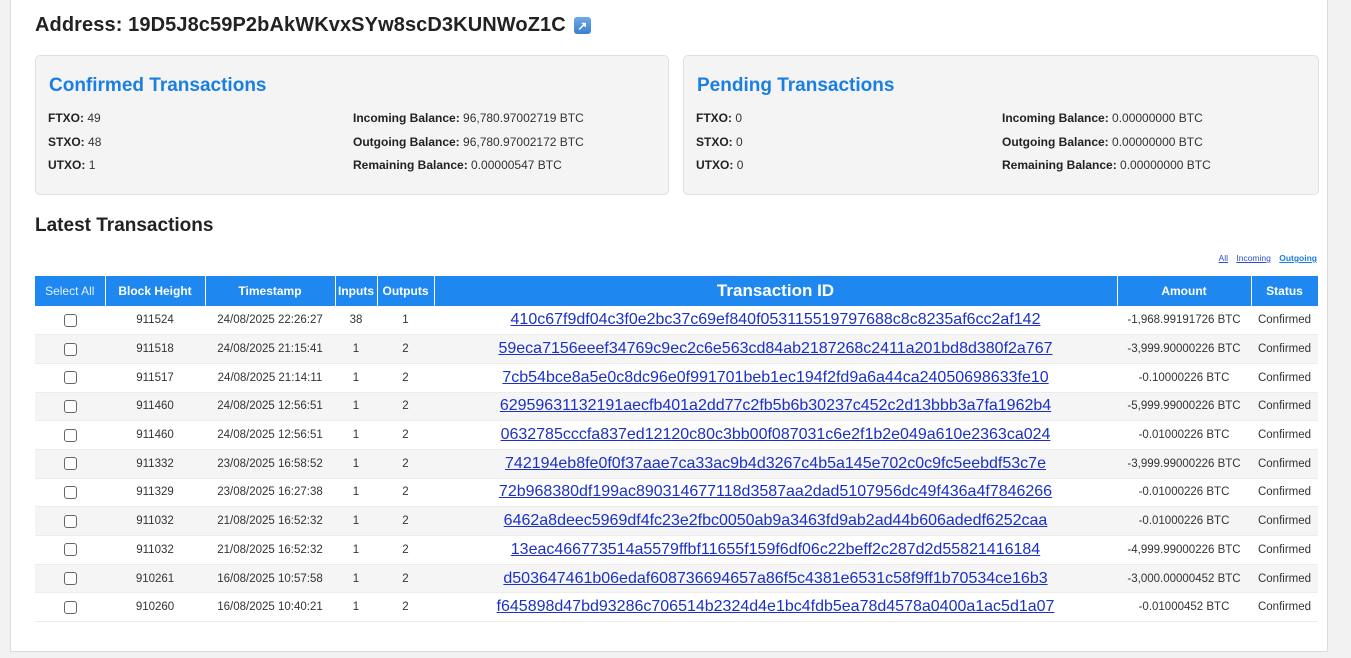 The width and height of the screenshot is (1351, 658). I want to click on status-cell: Confirmed, so click(1284, 321).